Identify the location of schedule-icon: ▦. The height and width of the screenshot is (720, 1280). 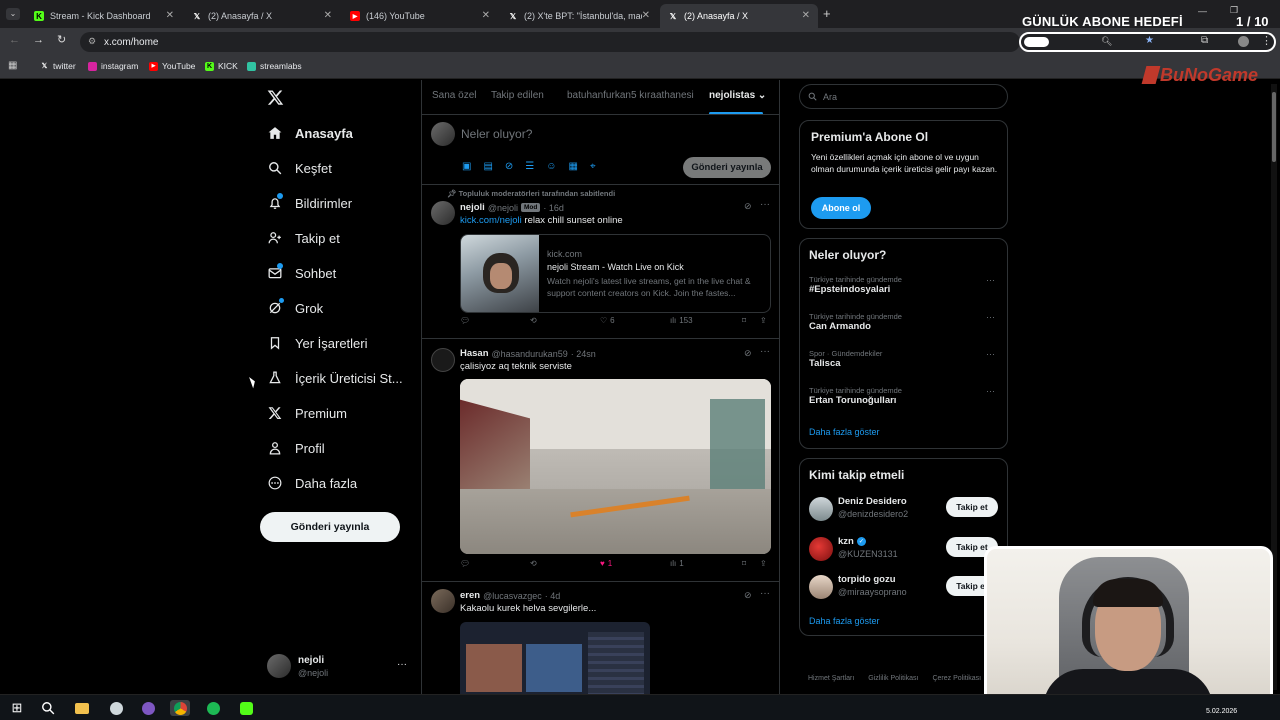
(572, 166).